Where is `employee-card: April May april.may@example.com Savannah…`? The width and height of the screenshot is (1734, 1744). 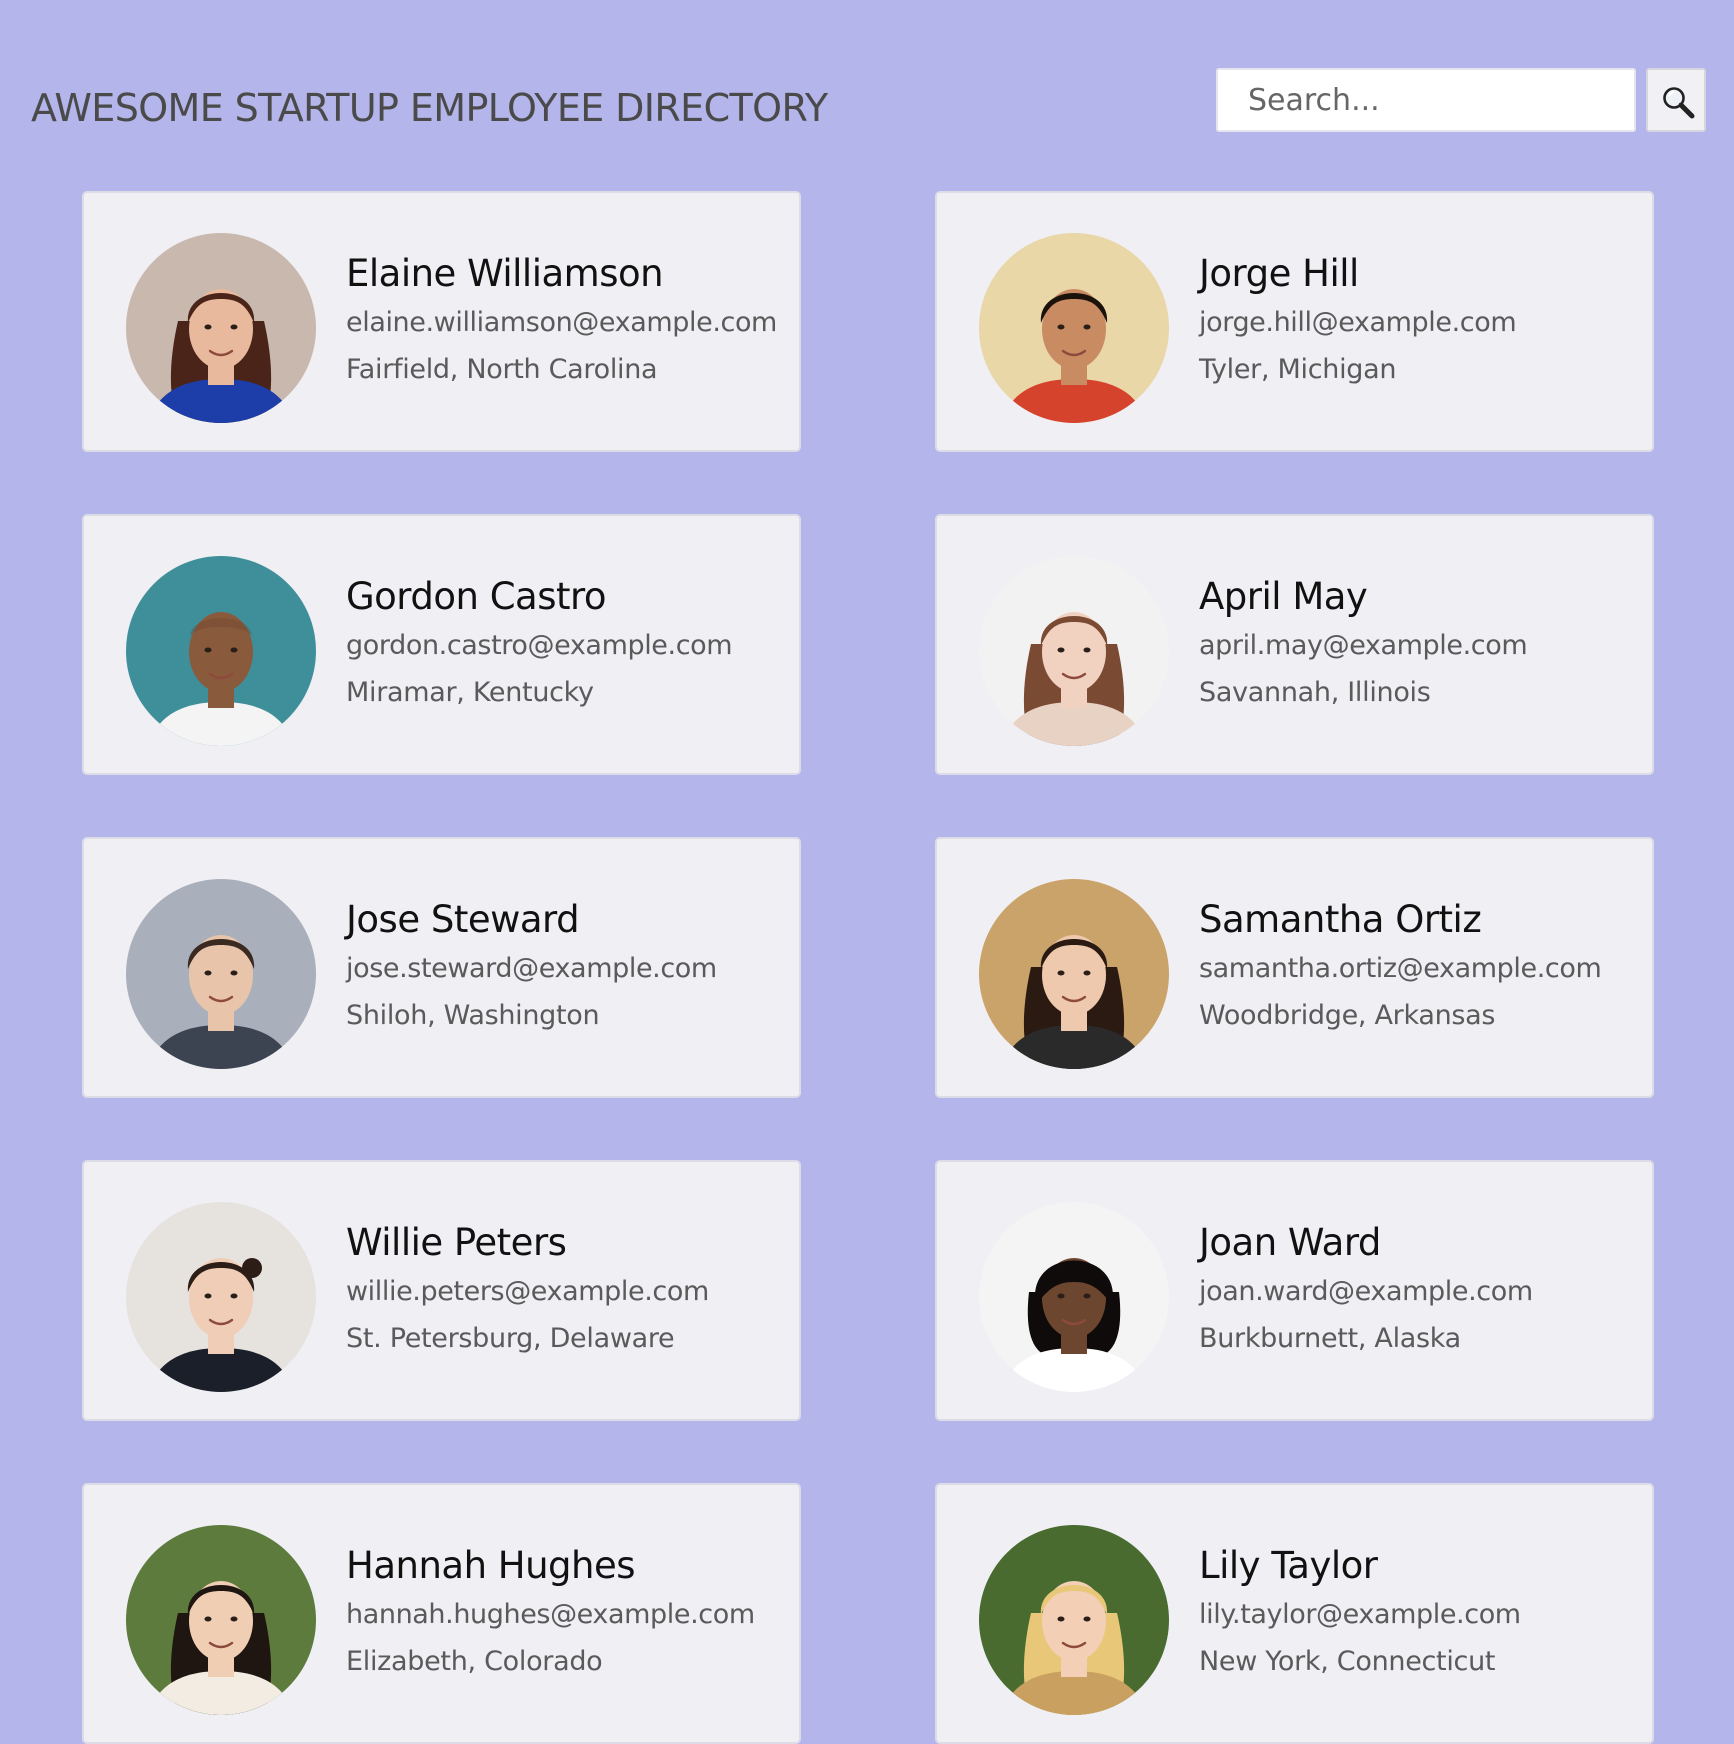
employee-card: April May april.may@example.com Savannah… is located at coordinates (1294, 644).